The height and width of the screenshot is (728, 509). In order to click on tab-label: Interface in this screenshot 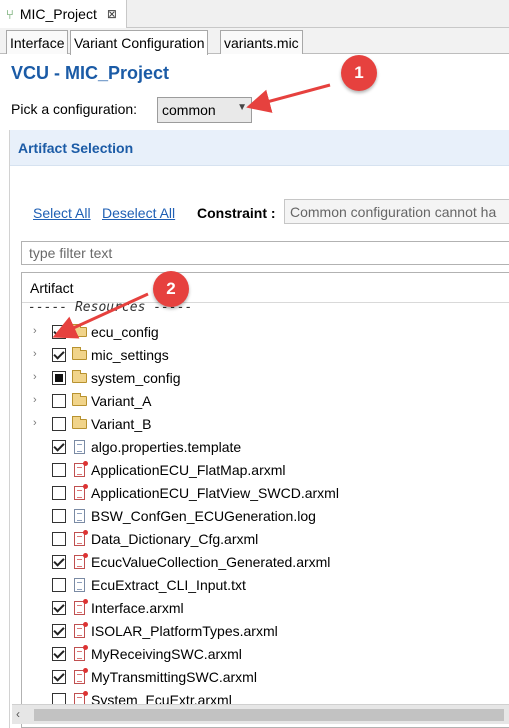, I will do `click(37, 42)`.